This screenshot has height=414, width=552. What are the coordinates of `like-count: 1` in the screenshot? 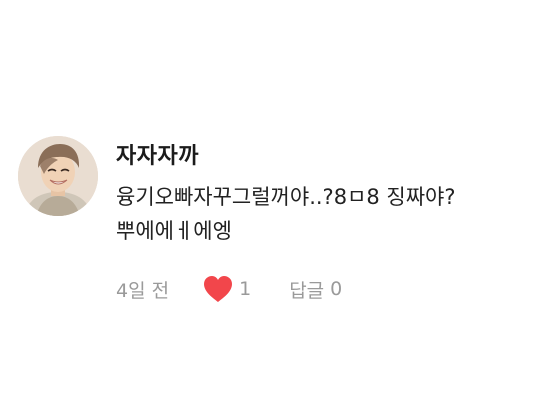 It's located at (245, 289).